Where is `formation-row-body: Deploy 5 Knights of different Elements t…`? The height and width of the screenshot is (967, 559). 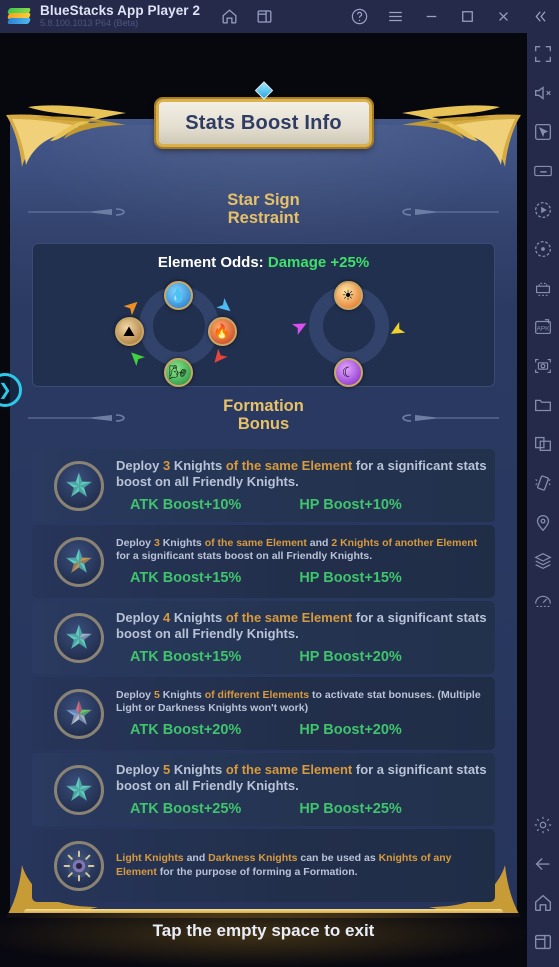 formation-row-body: Deploy 5 Knights of different Elements t… is located at coordinates (305, 713).